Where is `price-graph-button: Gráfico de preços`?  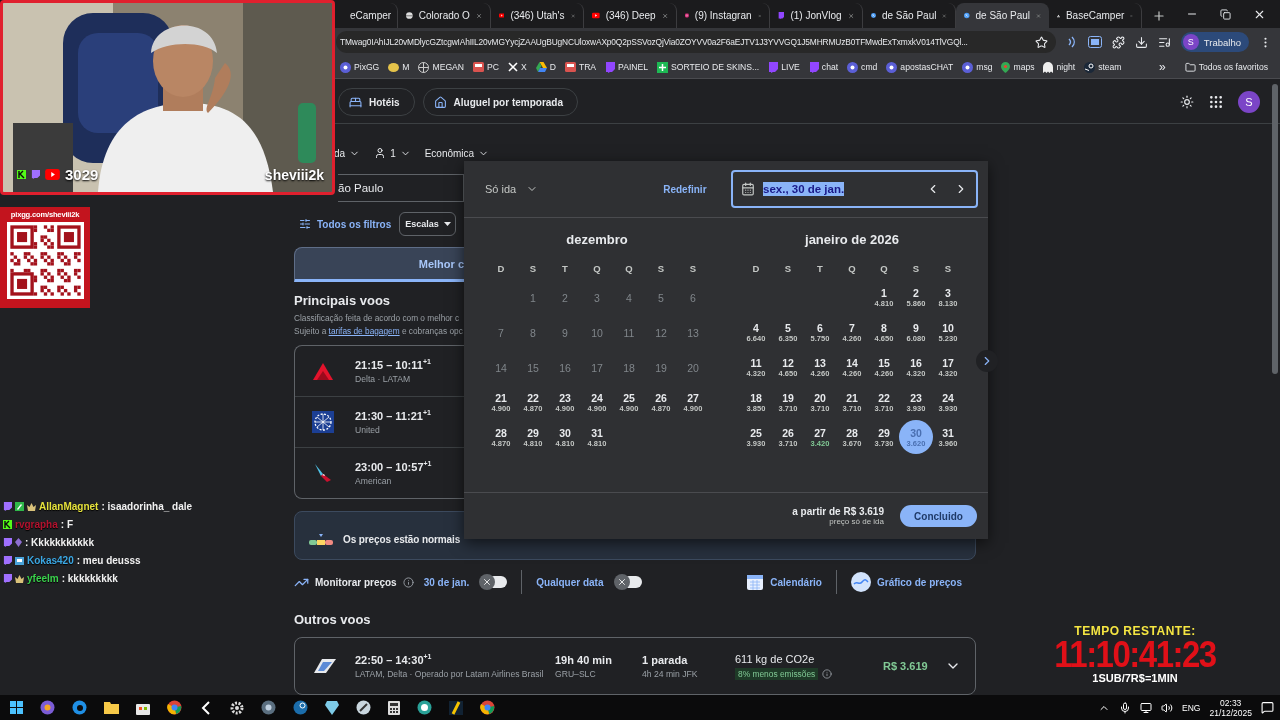 price-graph-button: Gráfico de preços is located at coordinates (906, 582).